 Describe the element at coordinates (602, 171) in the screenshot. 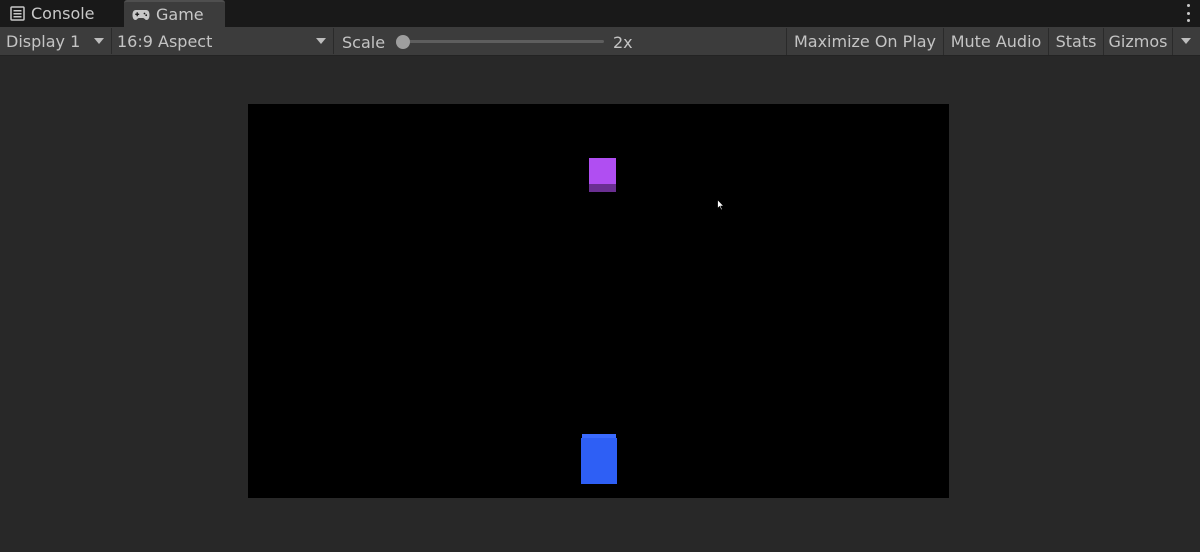

I see `purple-cube-face` at that location.